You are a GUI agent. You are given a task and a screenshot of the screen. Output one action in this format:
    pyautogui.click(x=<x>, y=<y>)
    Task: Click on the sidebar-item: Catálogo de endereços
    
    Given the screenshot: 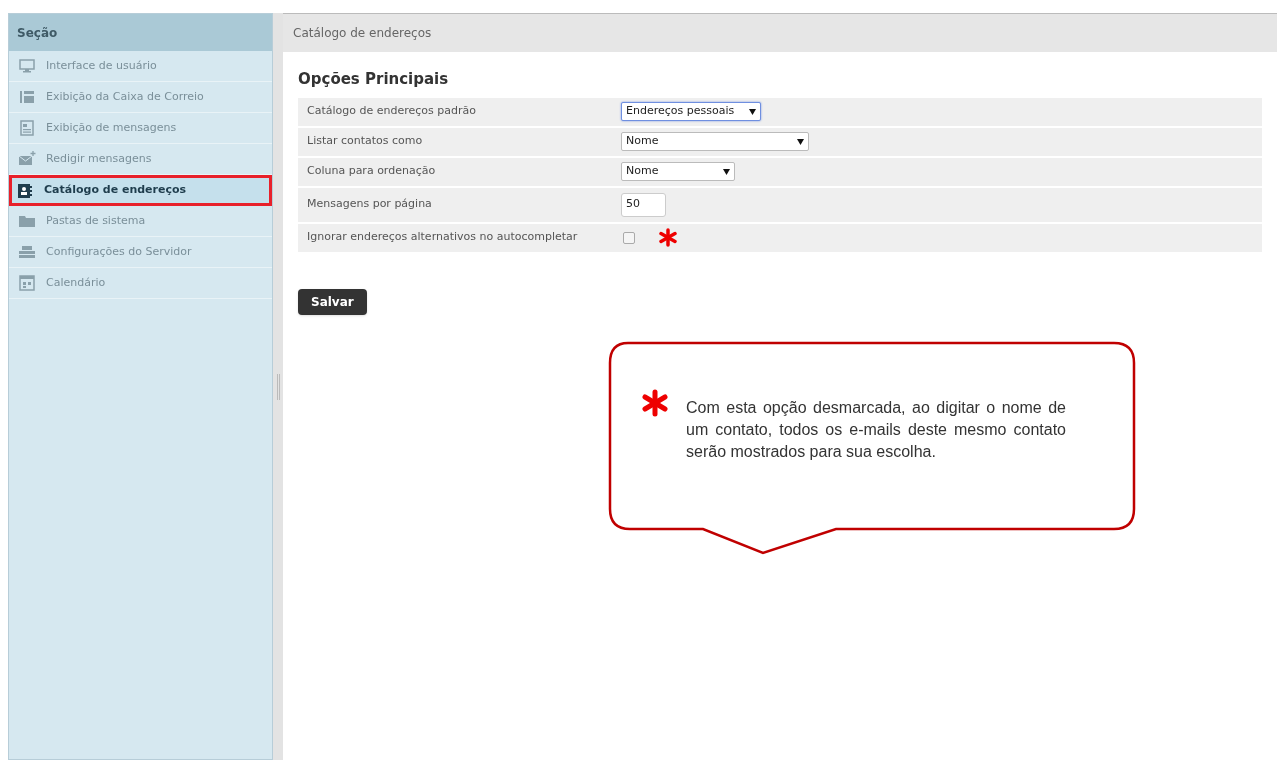 What is the action you would take?
    pyautogui.click(x=140, y=190)
    